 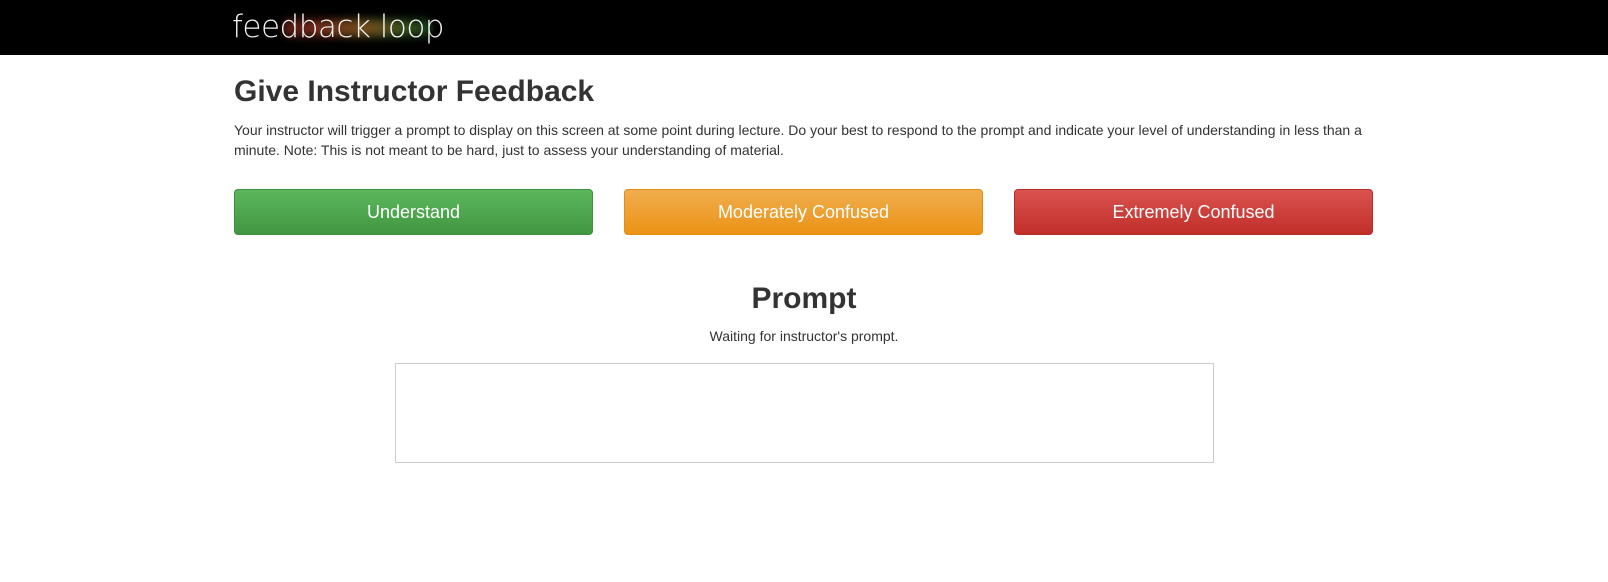 I want to click on feedback-loop-logo: feedback loop, so click(x=338, y=27).